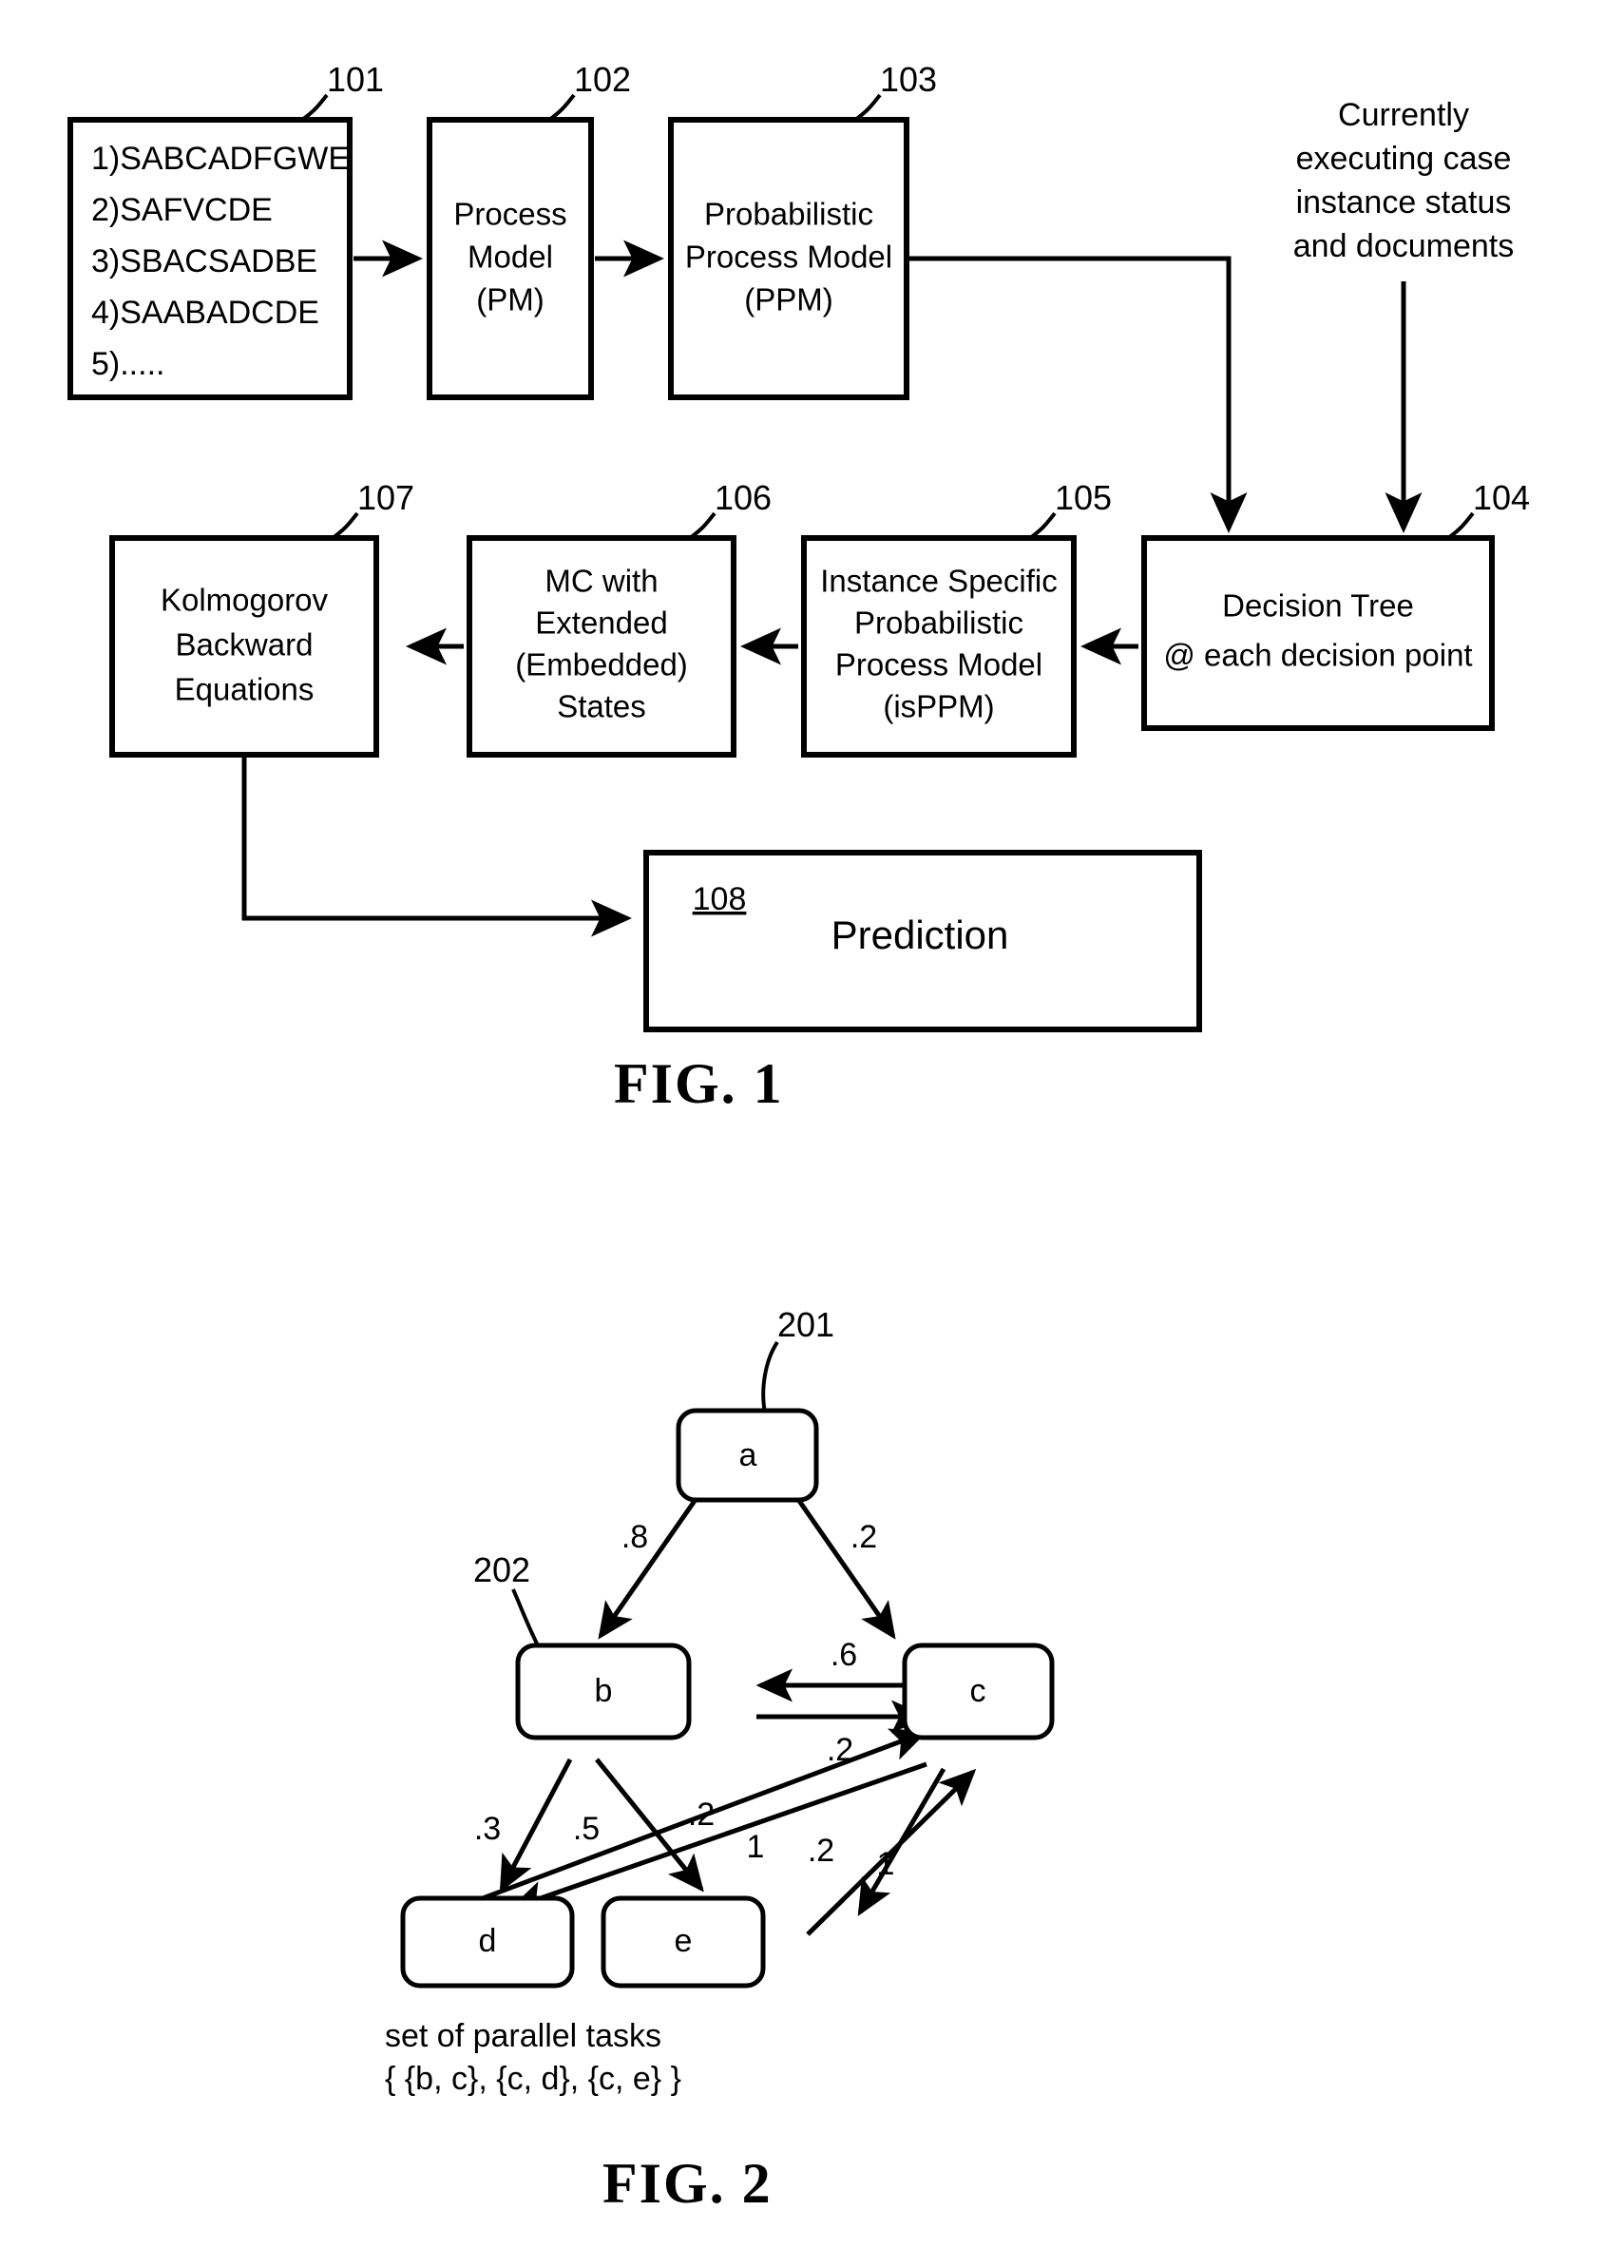 The height and width of the screenshot is (2268, 1624). I want to click on edge-b-to-e-weight: .5, so click(586, 1829).